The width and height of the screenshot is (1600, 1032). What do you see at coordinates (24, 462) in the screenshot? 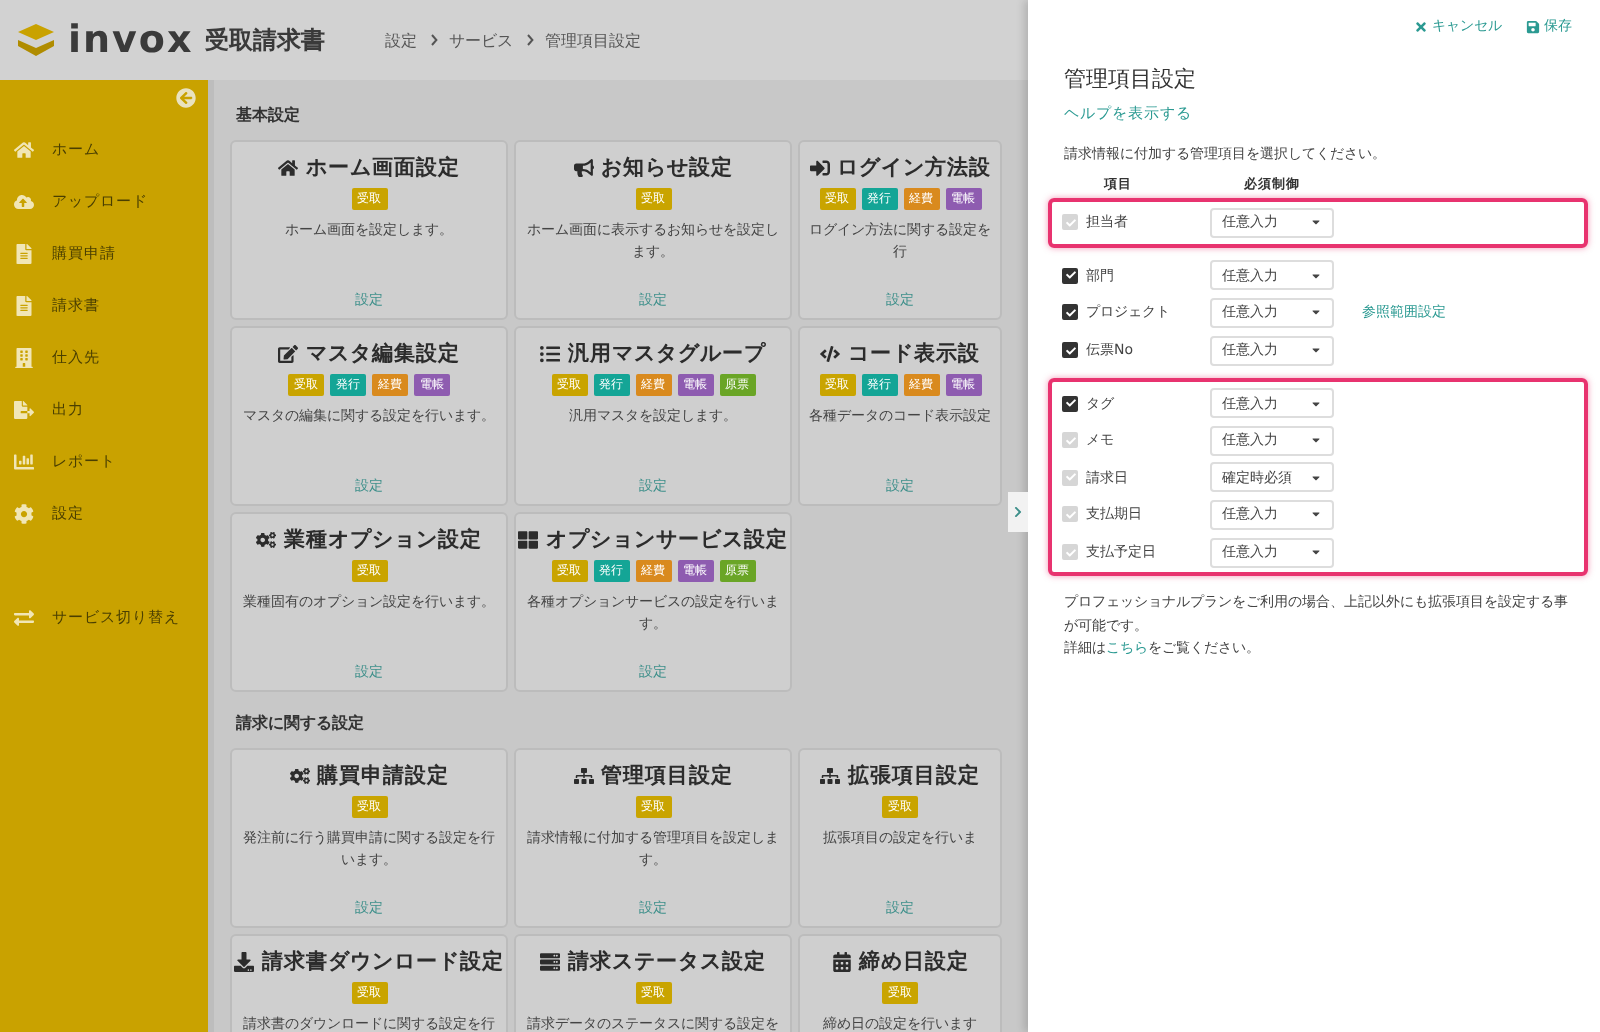
I see `bar-chart-icon` at bounding box center [24, 462].